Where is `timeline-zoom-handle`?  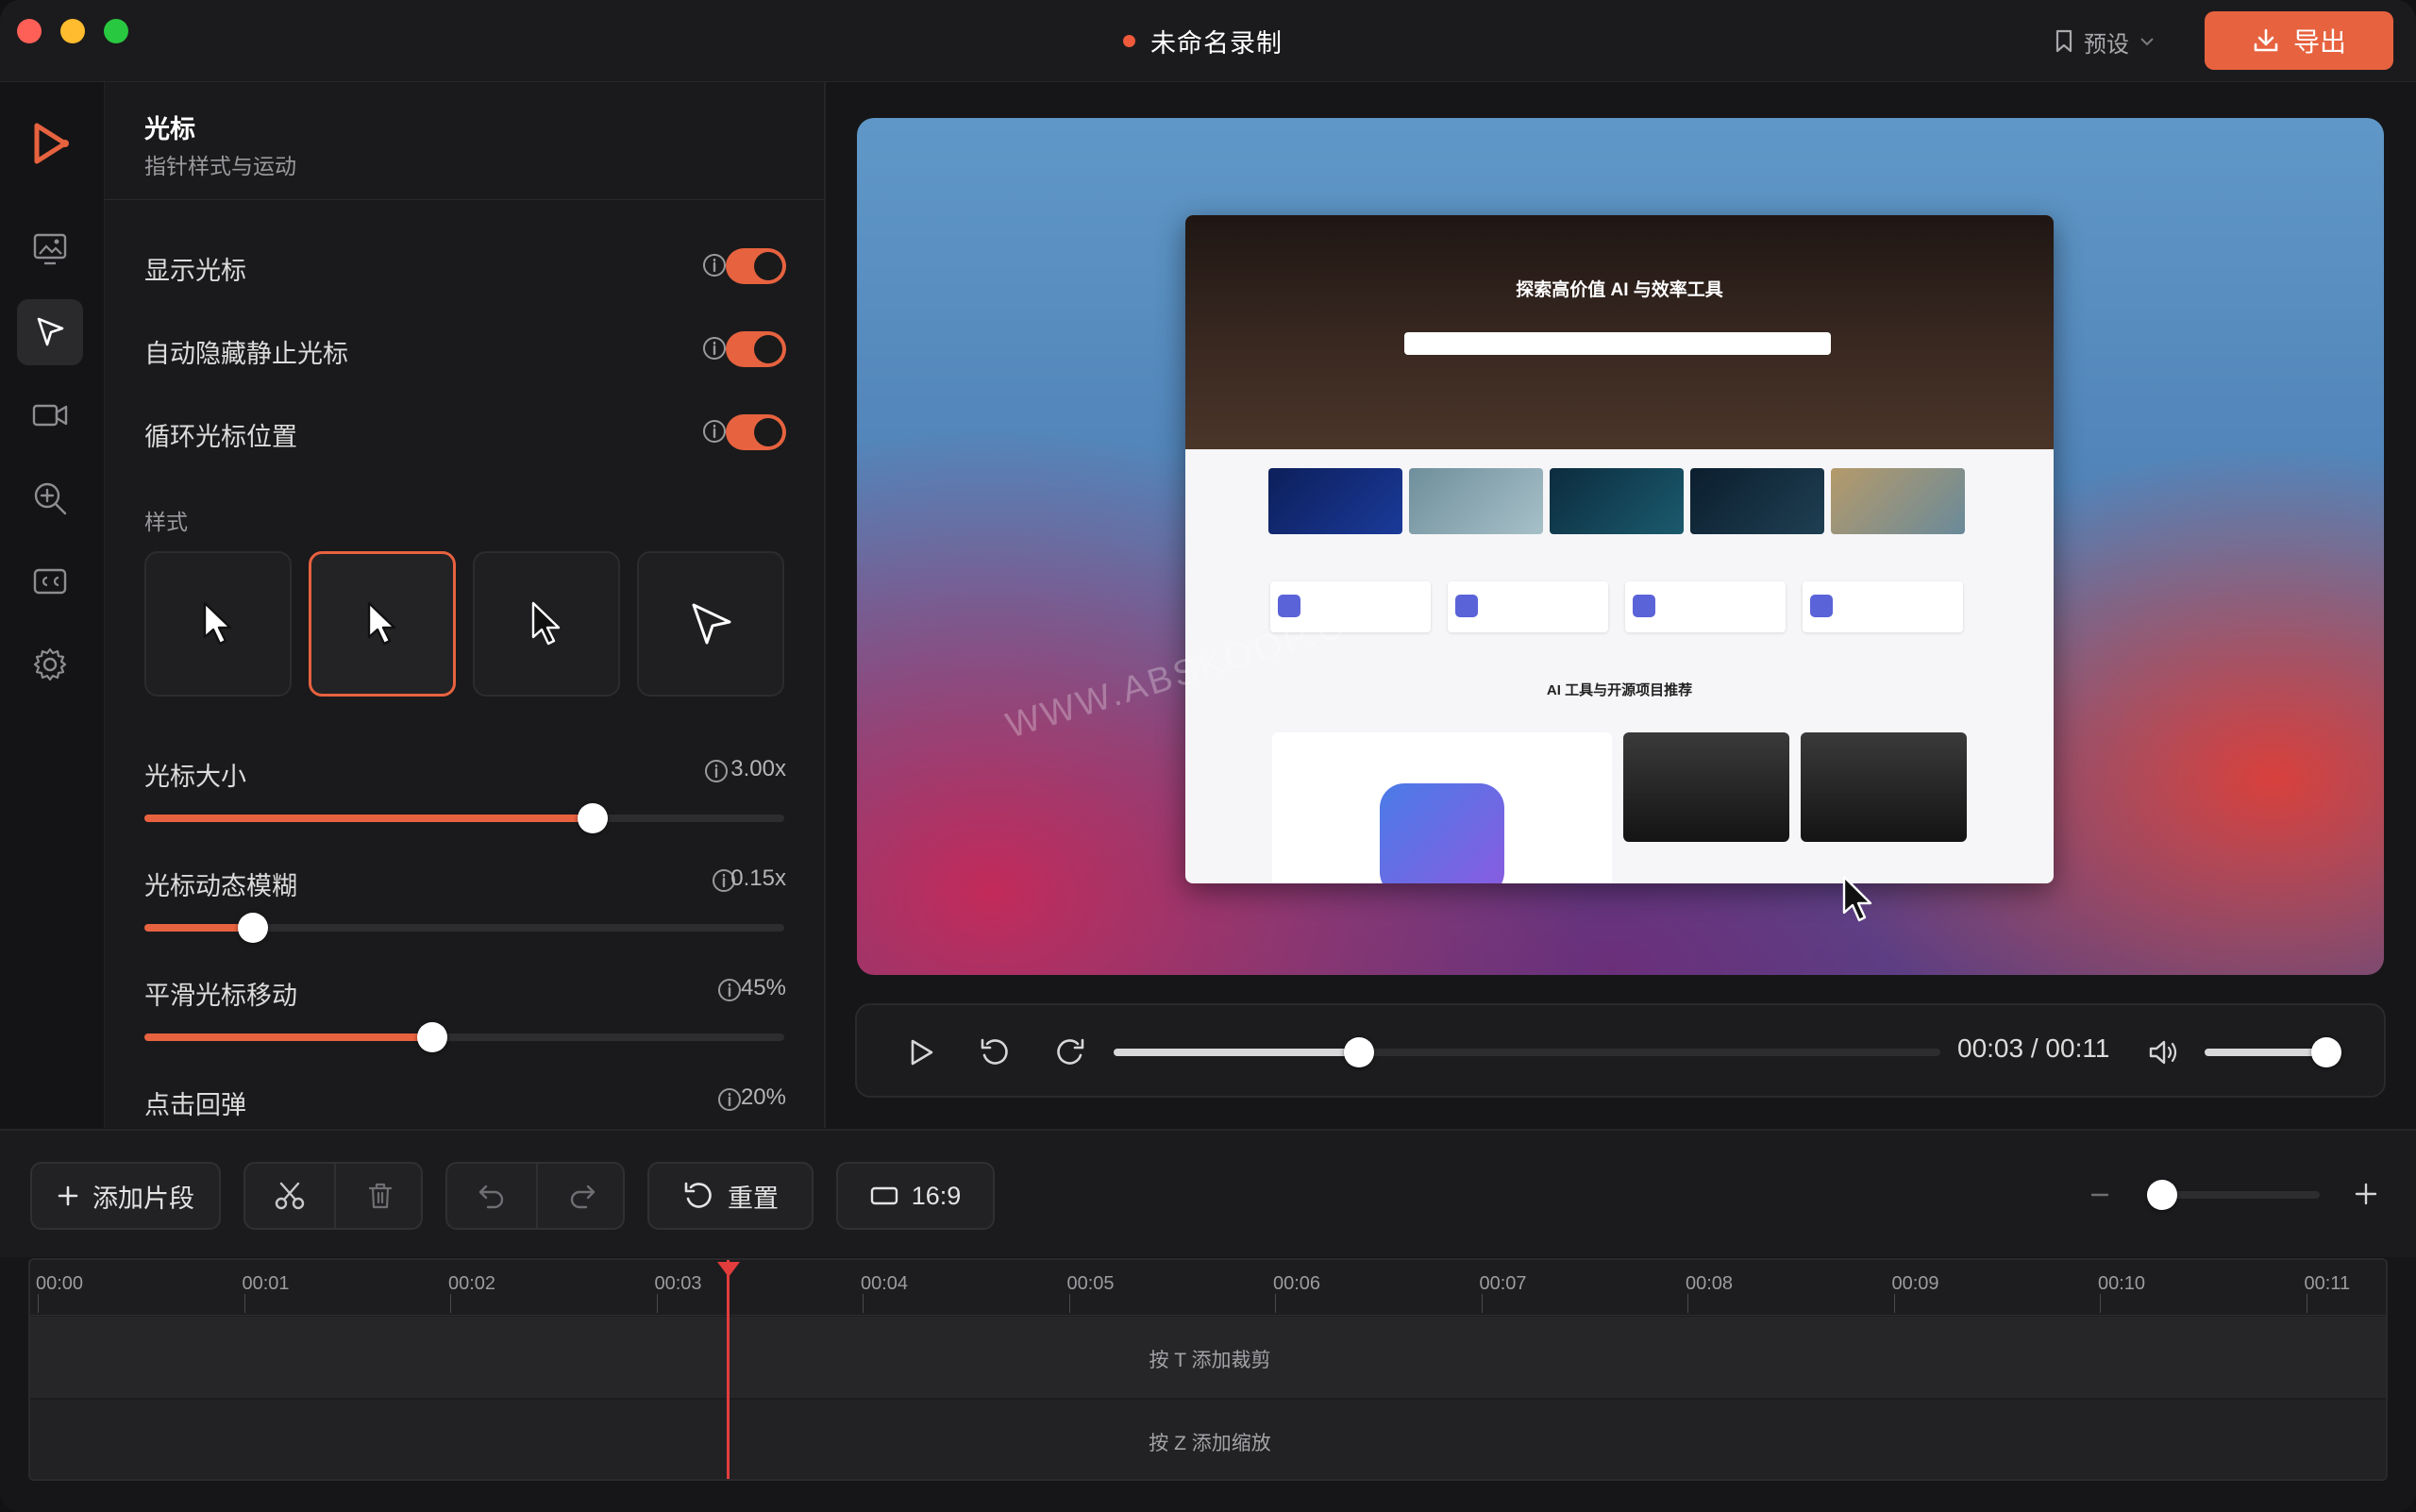
timeline-zoom-handle is located at coordinates (2162, 1195).